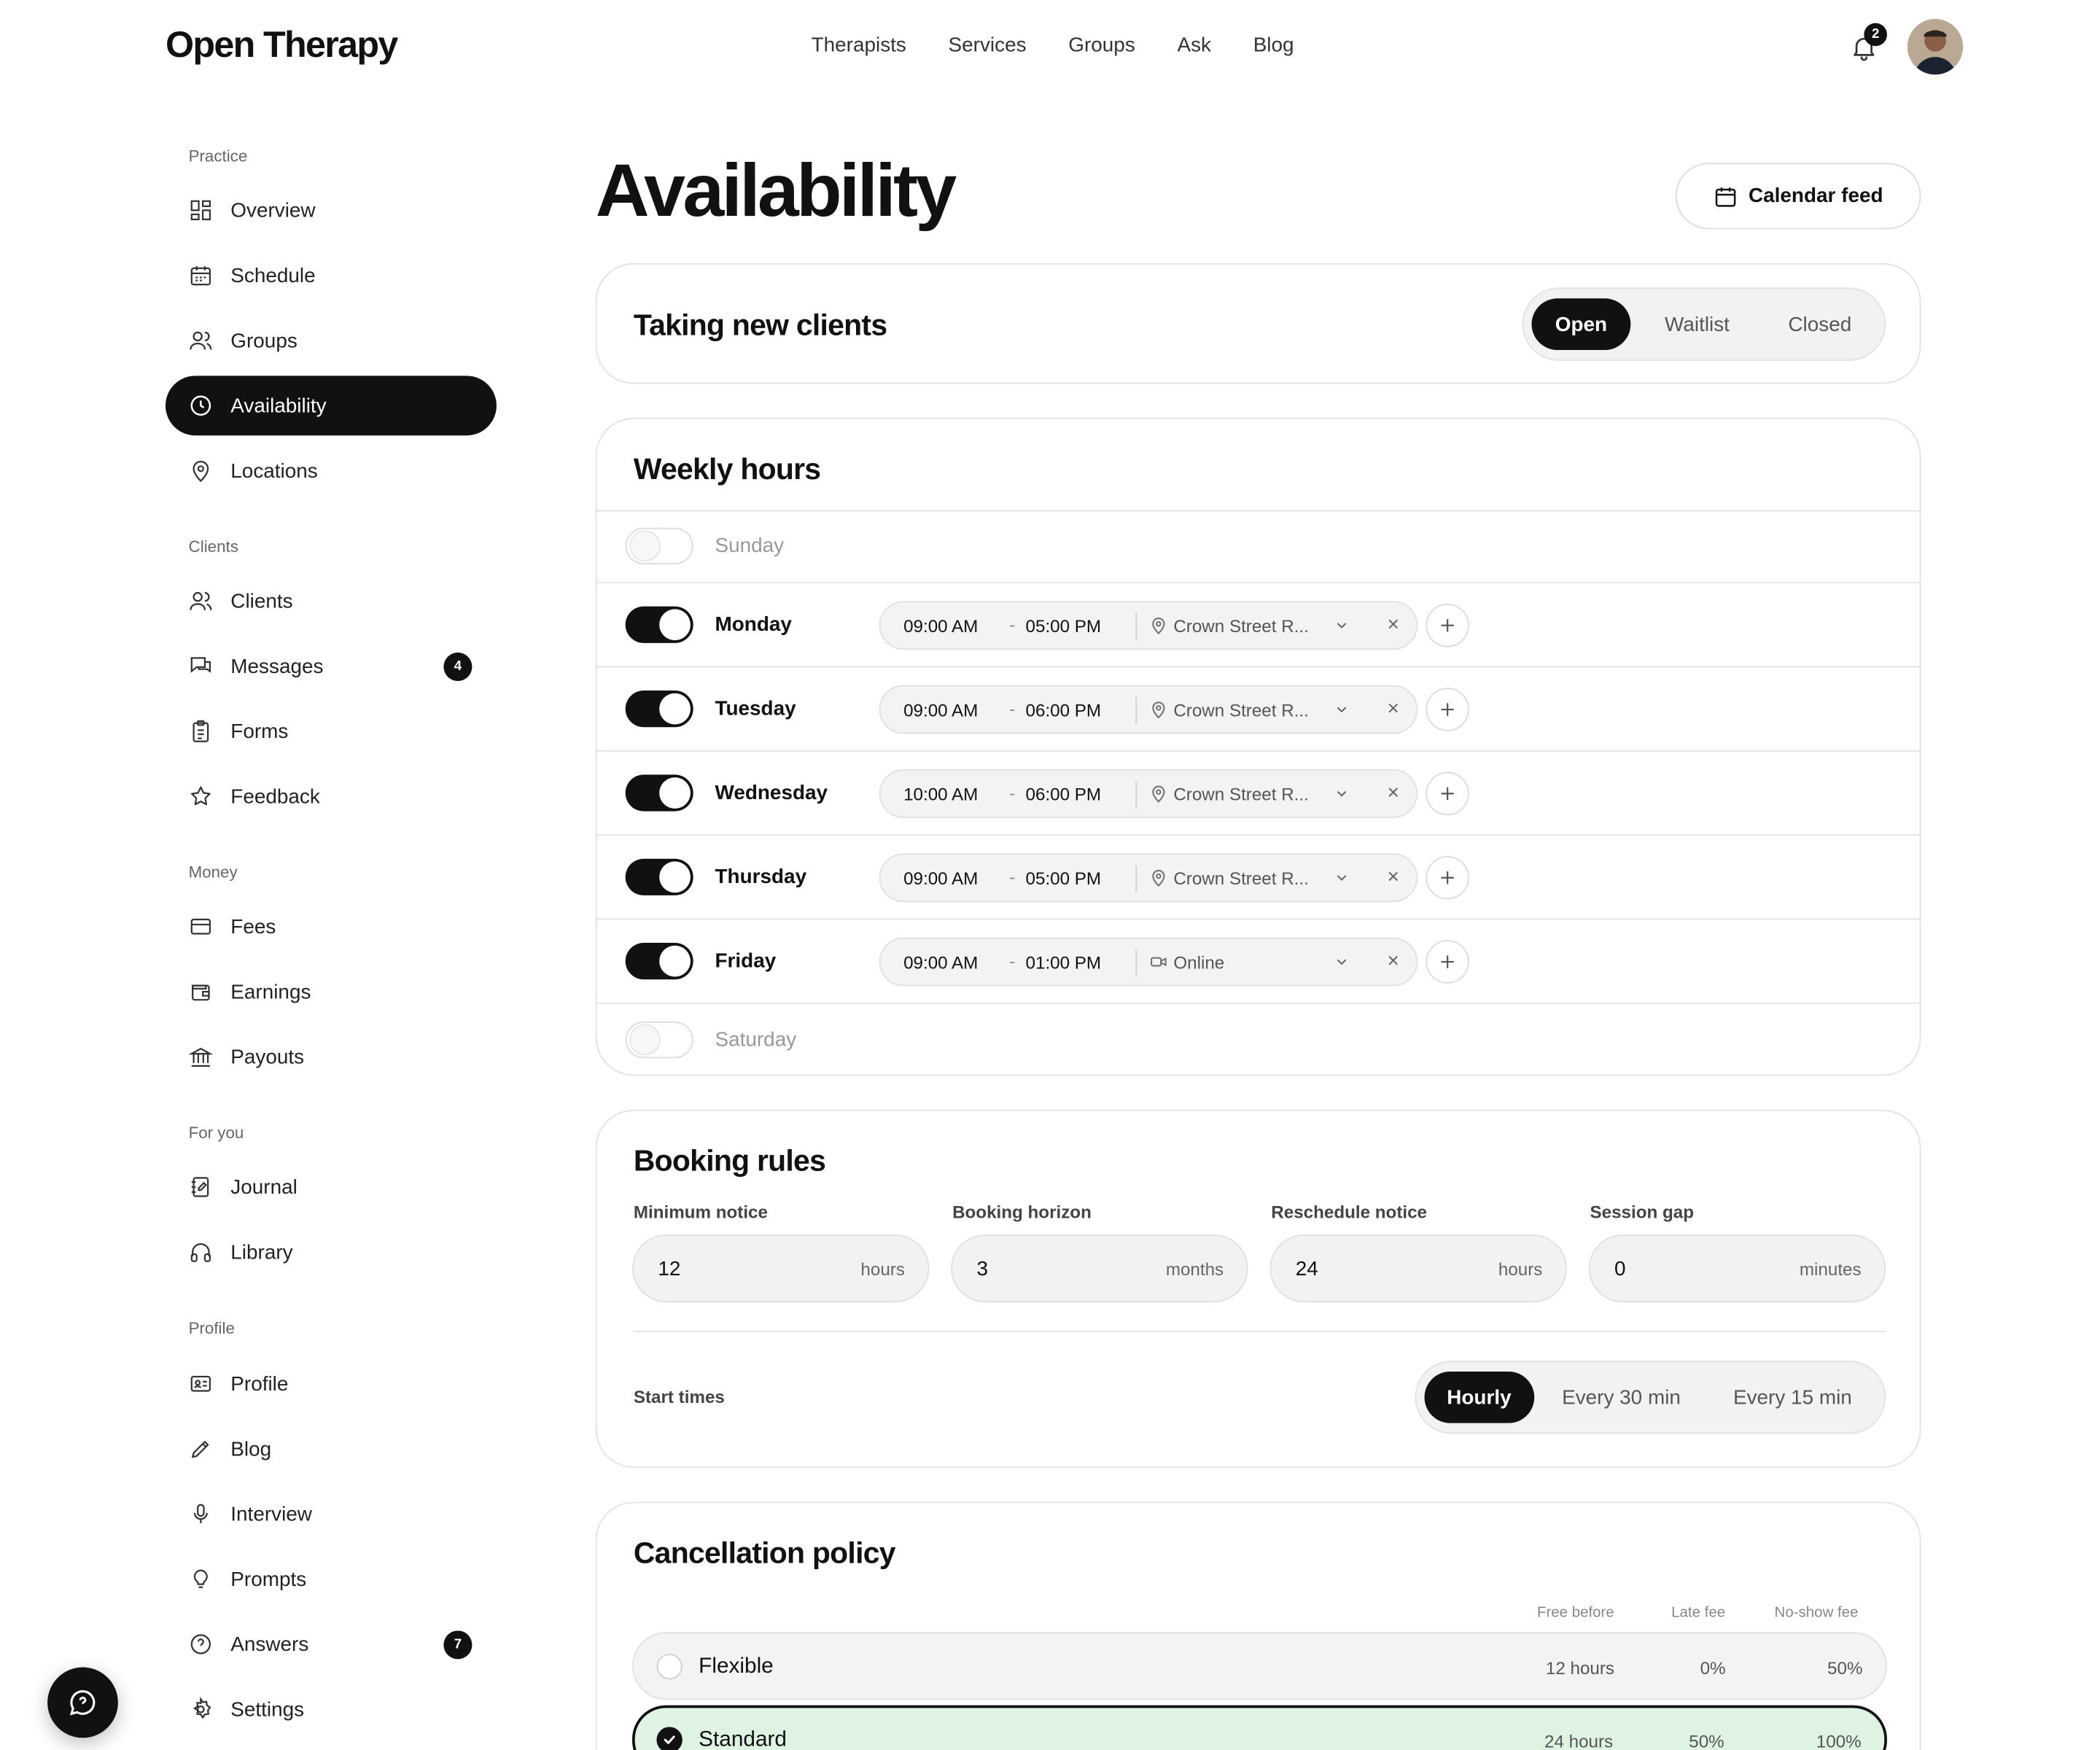  Describe the element at coordinates (218, 156) in the screenshot. I see `sidebar-section-practice: Practice` at that location.